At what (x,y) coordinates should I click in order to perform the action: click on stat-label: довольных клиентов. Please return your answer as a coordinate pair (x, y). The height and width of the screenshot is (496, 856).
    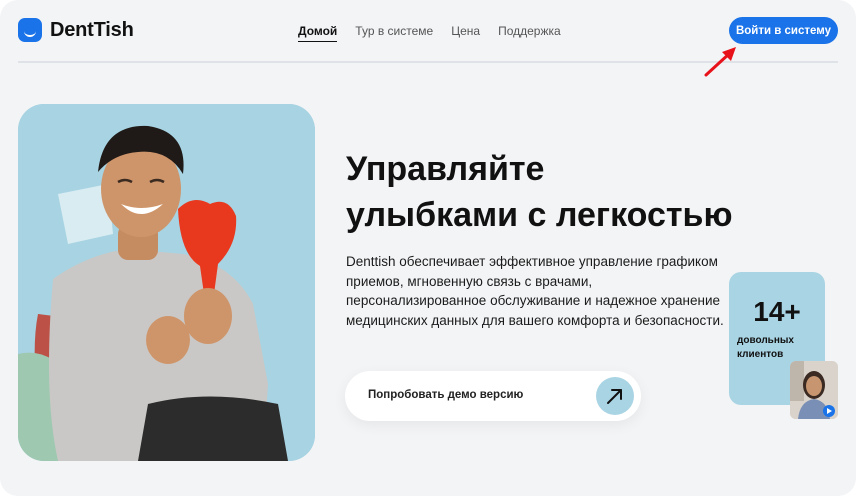
    Looking at the image, I should click on (765, 347).